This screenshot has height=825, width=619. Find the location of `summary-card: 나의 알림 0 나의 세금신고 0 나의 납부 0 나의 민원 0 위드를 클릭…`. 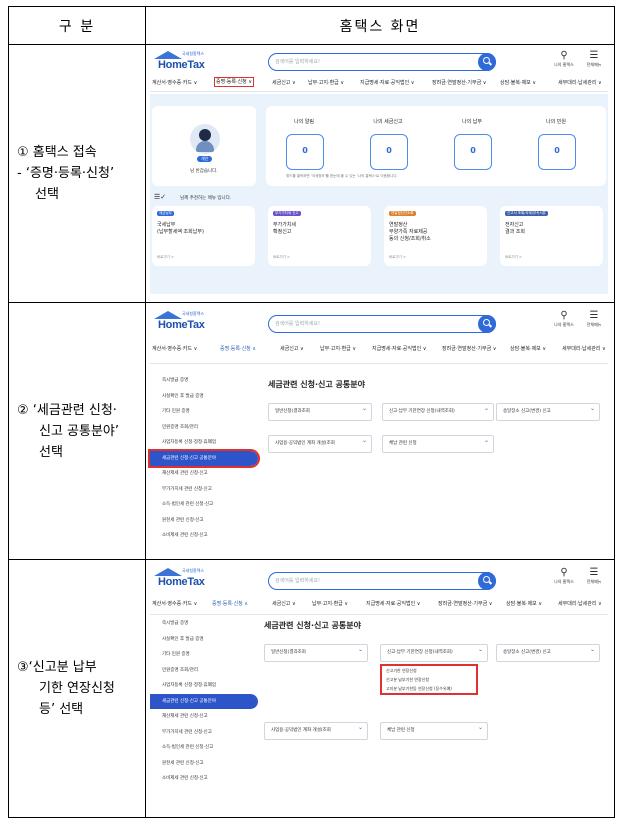

summary-card: 나의 알림 0 나의 세금신고 0 나의 납부 0 나의 민원 0 위드를 클릭… is located at coordinates (436, 146).